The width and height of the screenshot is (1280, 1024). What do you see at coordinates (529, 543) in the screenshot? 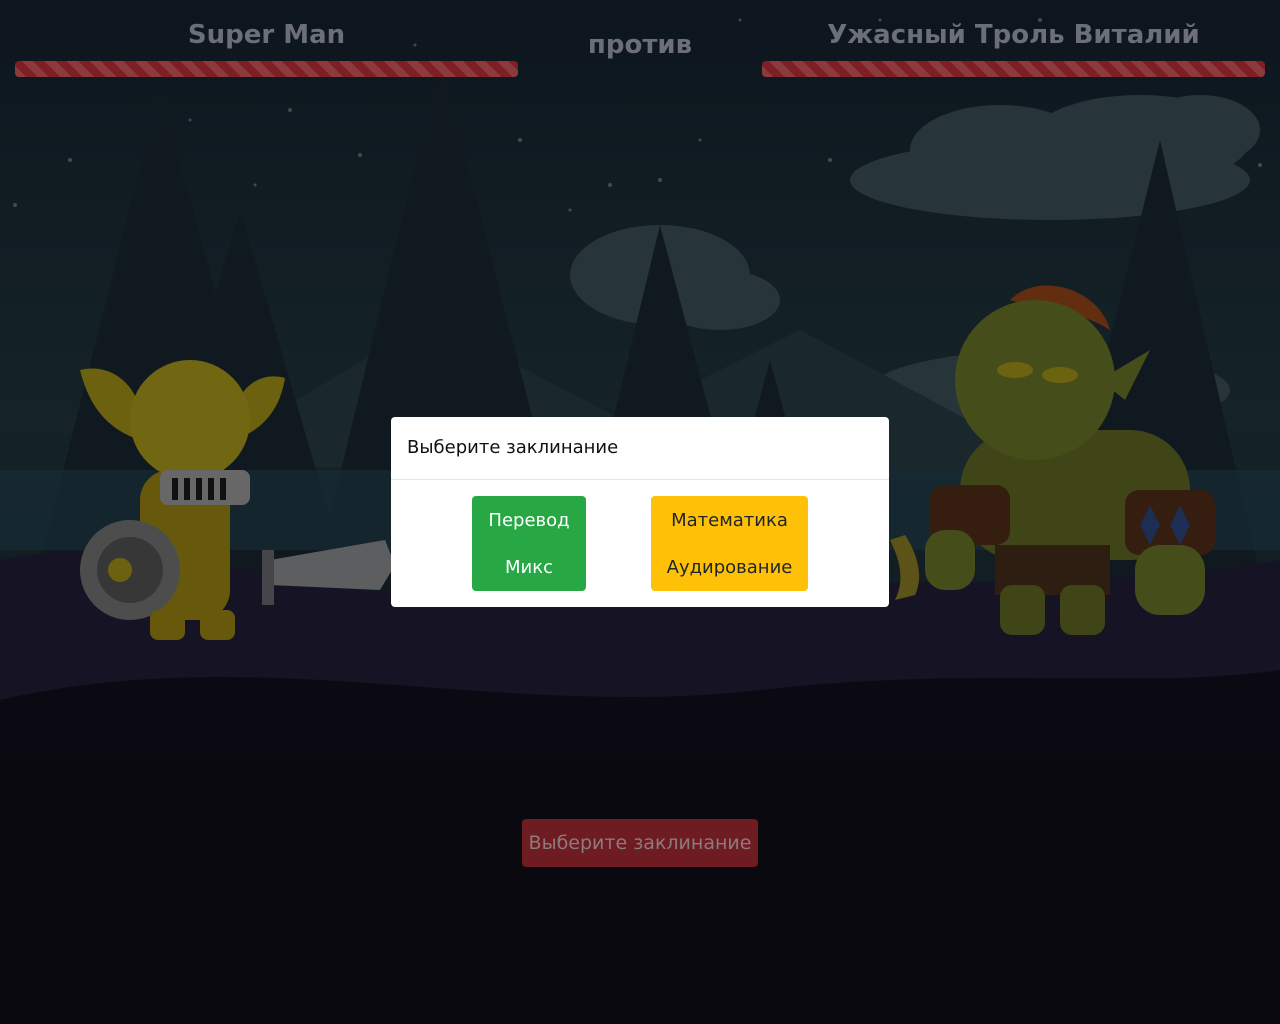
I see `spell-button-translation-mix: Перевод Микс` at bounding box center [529, 543].